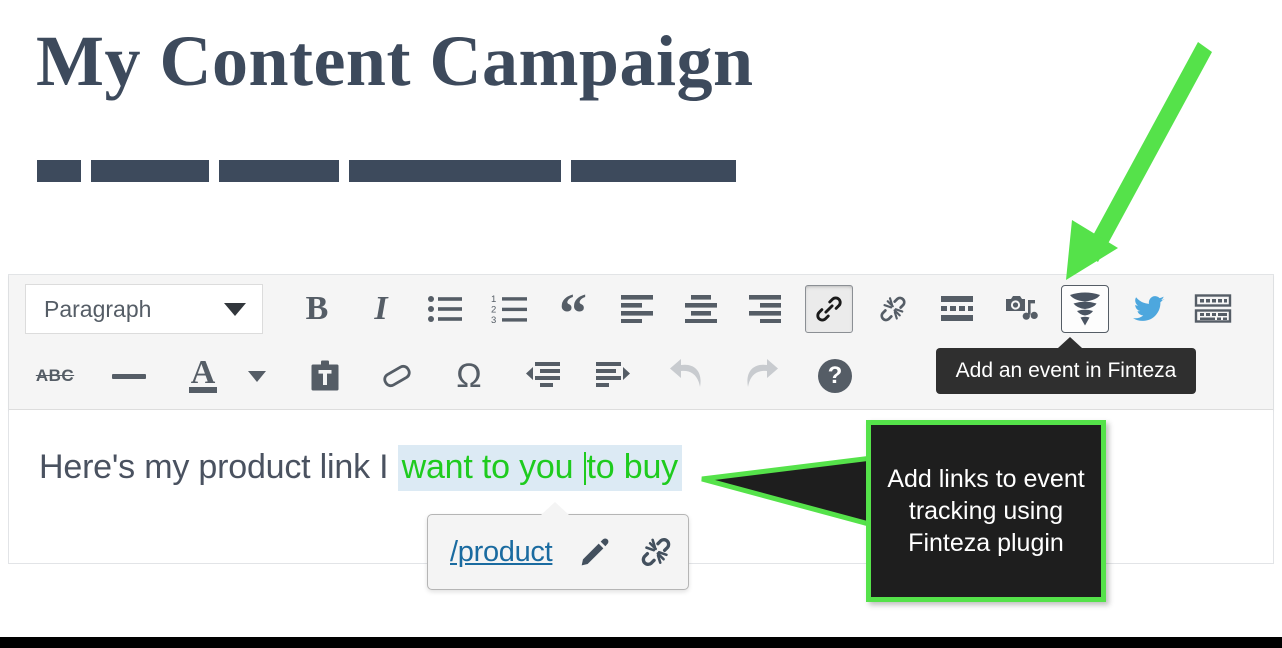  I want to click on align-left-button, so click(637, 309).